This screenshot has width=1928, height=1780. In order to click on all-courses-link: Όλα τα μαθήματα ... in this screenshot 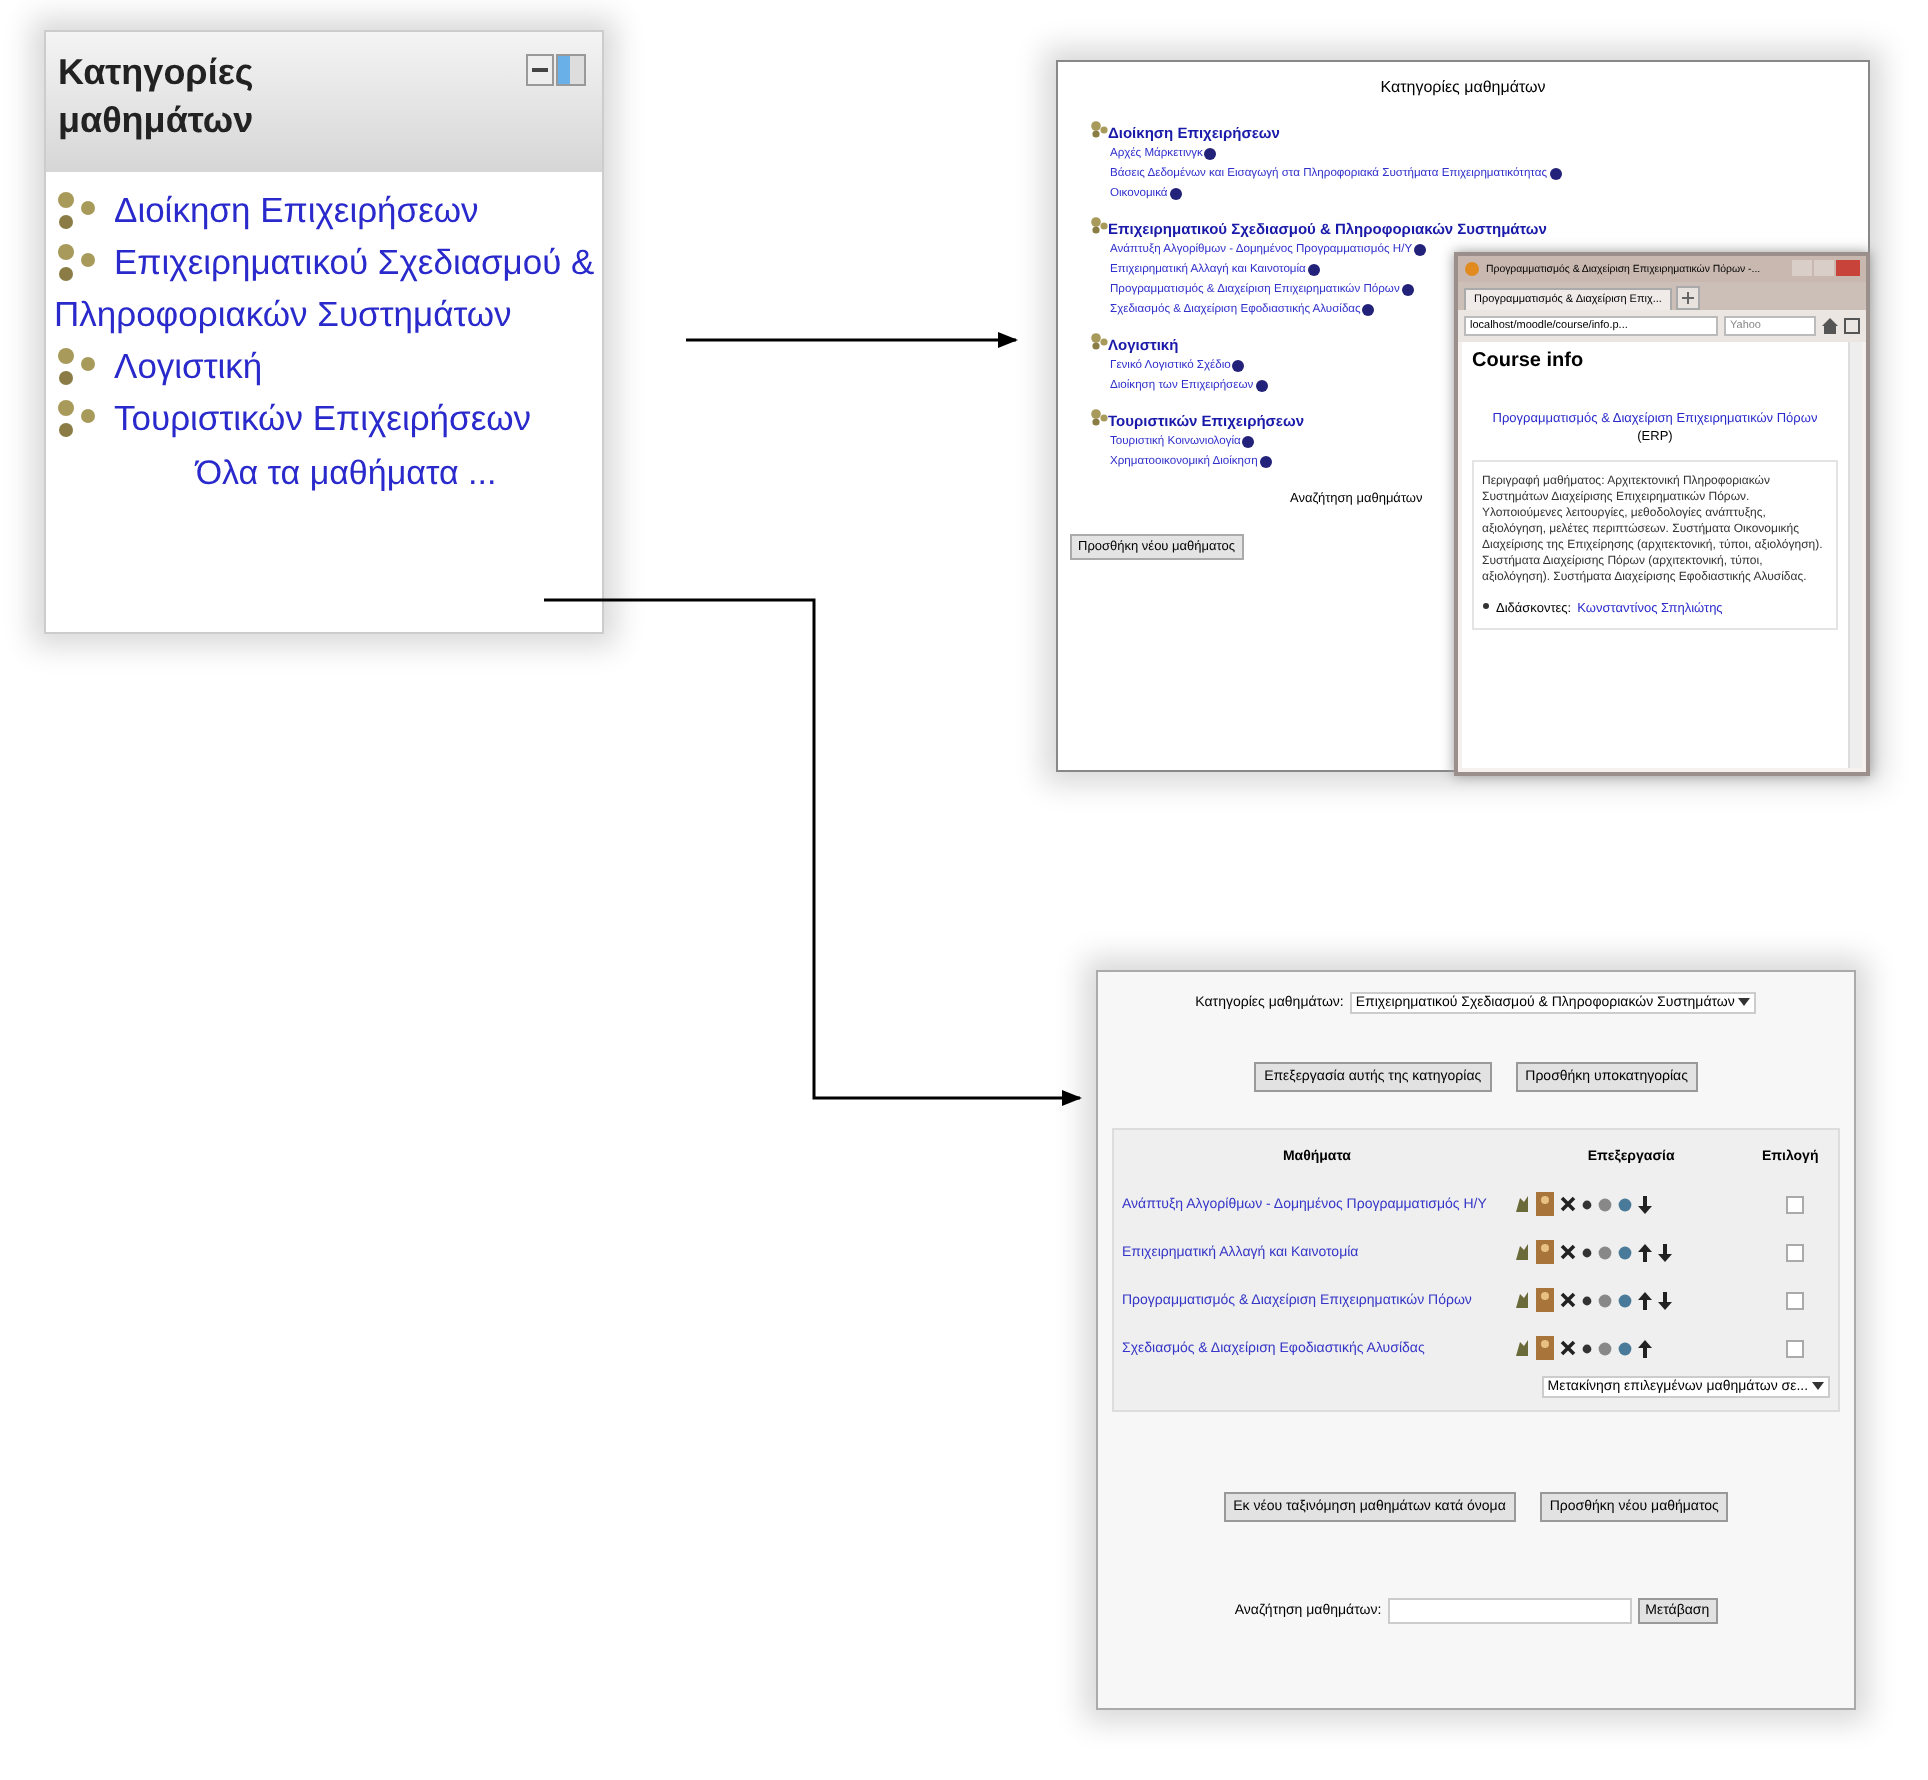, I will do `click(346, 474)`.